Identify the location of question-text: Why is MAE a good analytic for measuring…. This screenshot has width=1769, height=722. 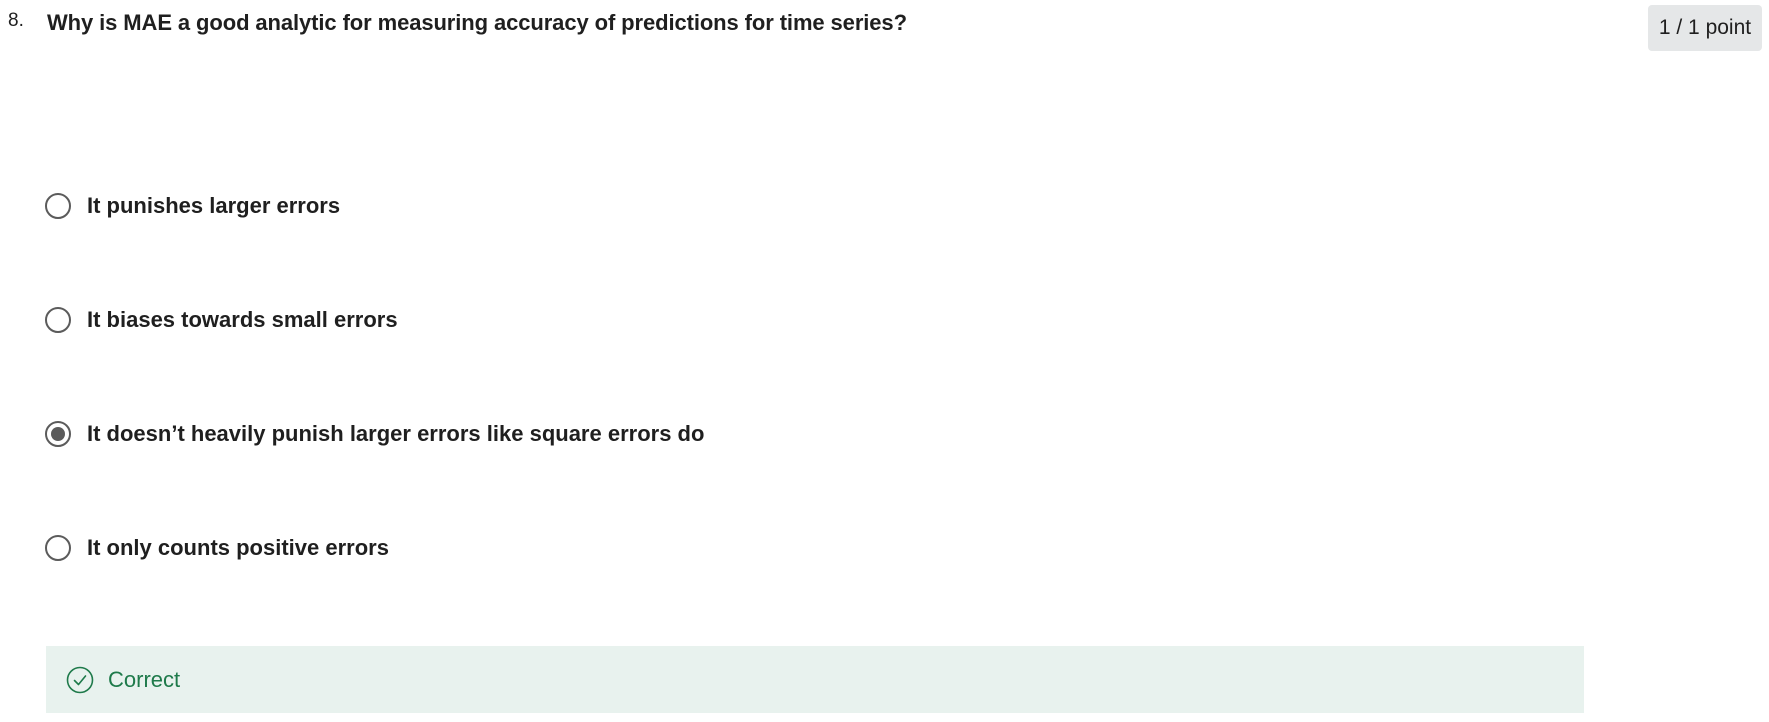
(477, 22).